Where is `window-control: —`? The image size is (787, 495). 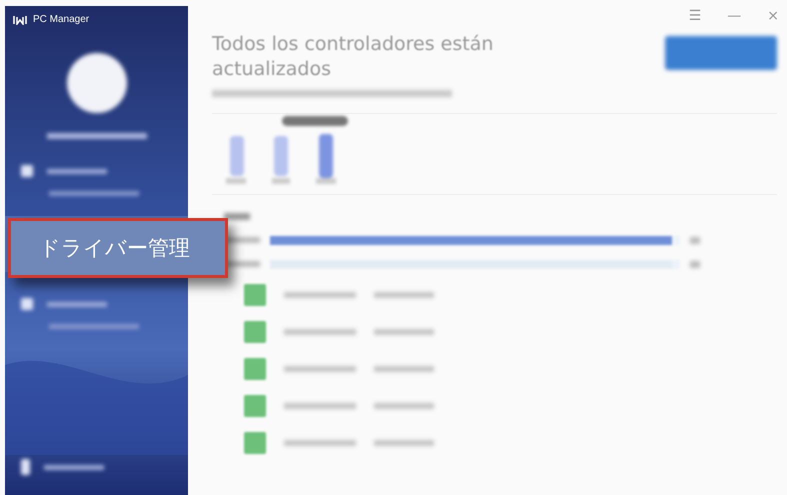 window-control: — is located at coordinates (734, 20).